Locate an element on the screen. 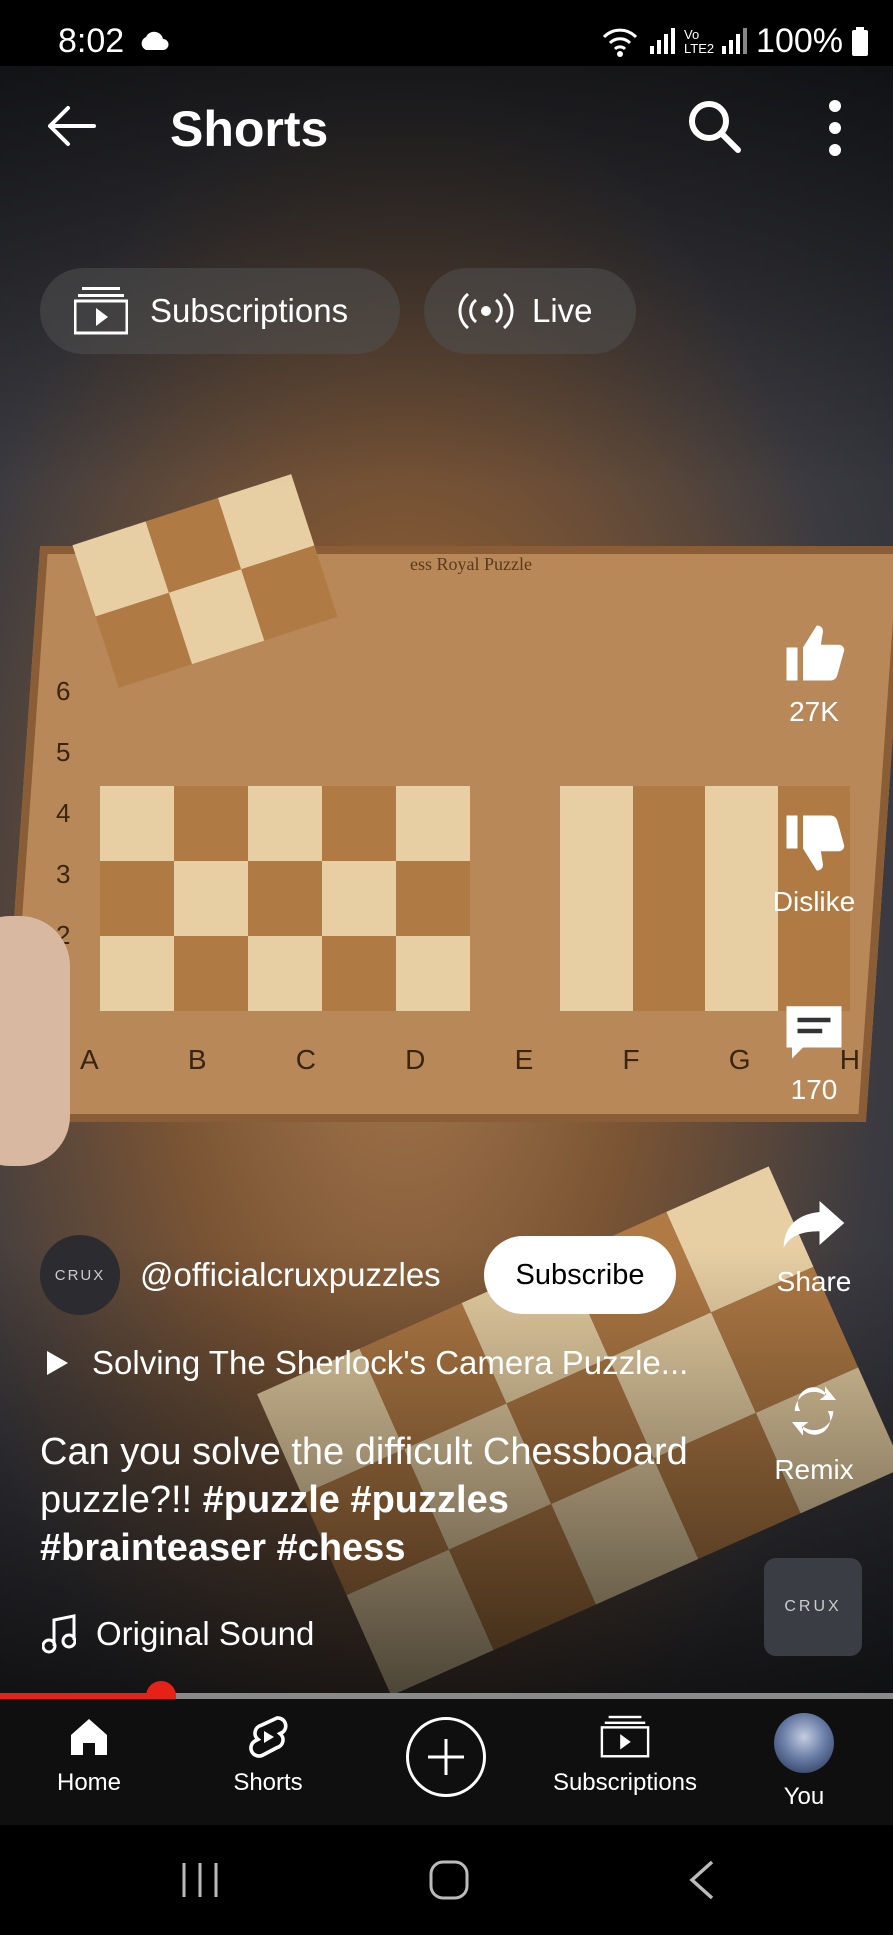 This screenshot has width=893, height=1935. plus-icon is located at coordinates (446, 1757).